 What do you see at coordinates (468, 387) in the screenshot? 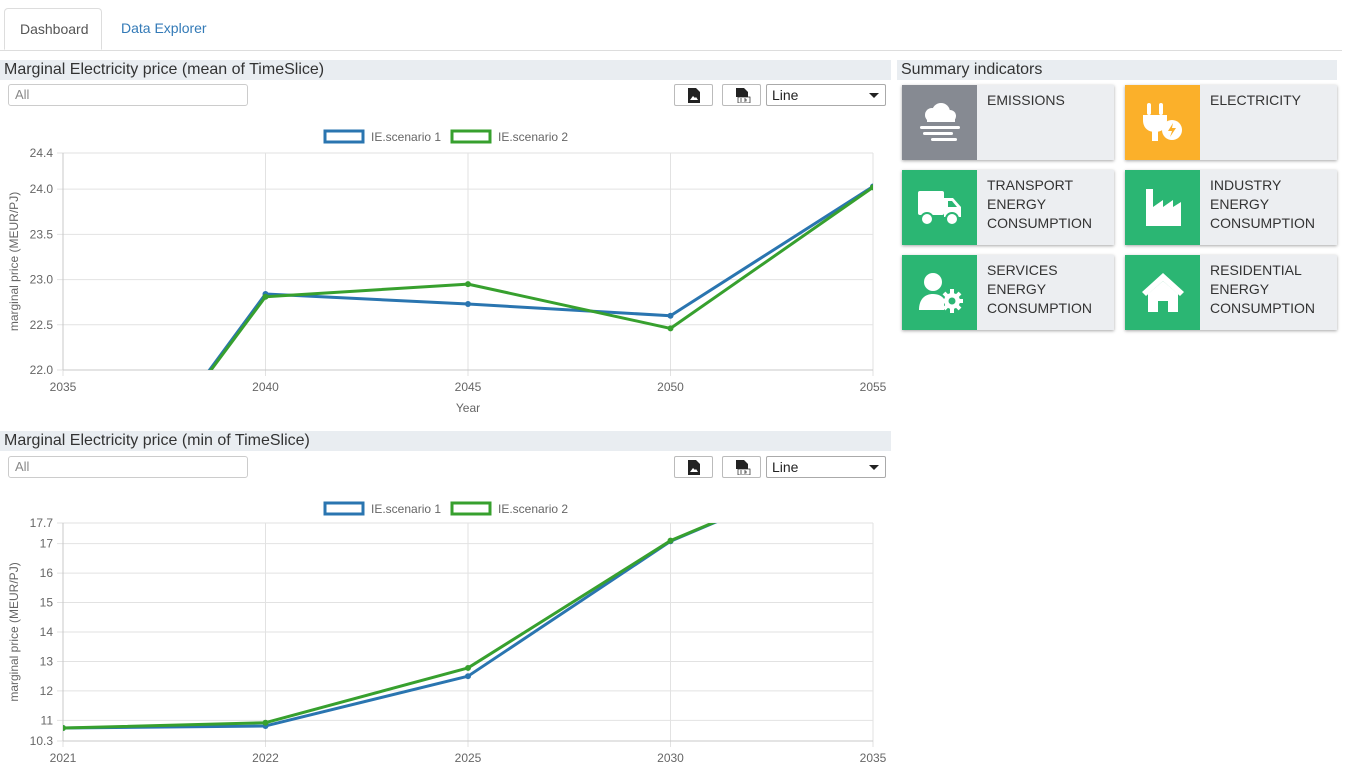
I see `x-tick-label: 2045` at bounding box center [468, 387].